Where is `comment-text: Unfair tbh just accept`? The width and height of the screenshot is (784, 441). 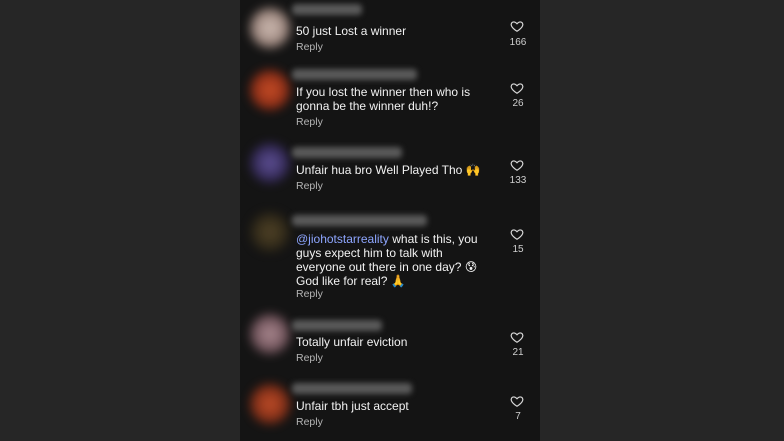
comment-text: Unfair tbh just accept is located at coordinates (352, 406).